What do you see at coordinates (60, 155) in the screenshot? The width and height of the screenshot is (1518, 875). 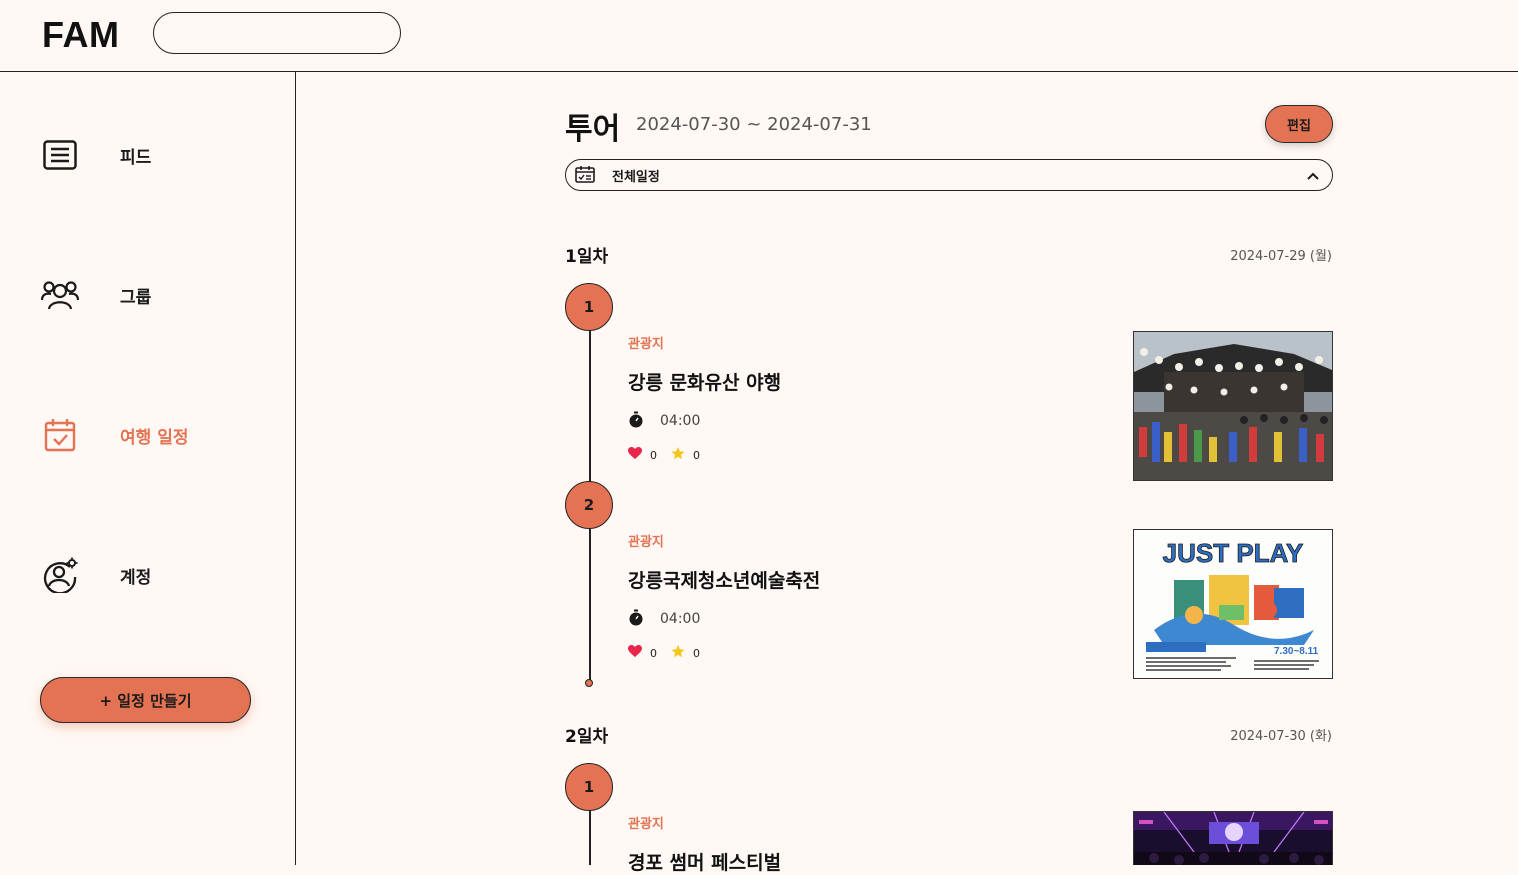 I see `feed-icon` at bounding box center [60, 155].